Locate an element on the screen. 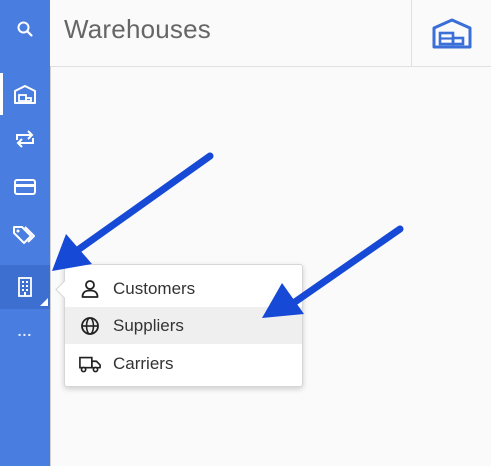  building-icon is located at coordinates (25, 287).